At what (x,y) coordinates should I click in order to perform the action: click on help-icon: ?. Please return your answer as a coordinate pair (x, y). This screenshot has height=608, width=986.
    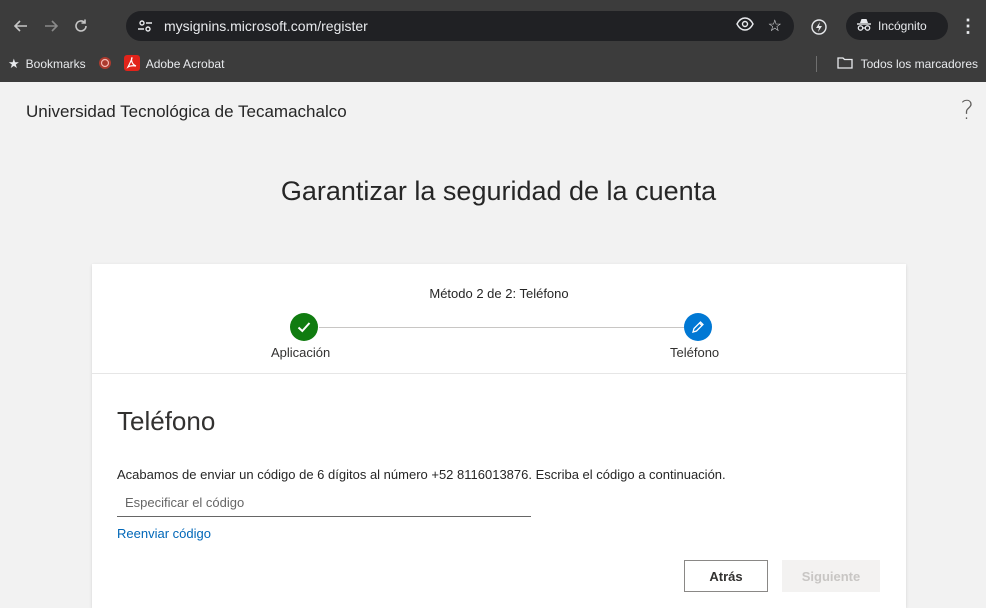
    Looking at the image, I should click on (967, 111).